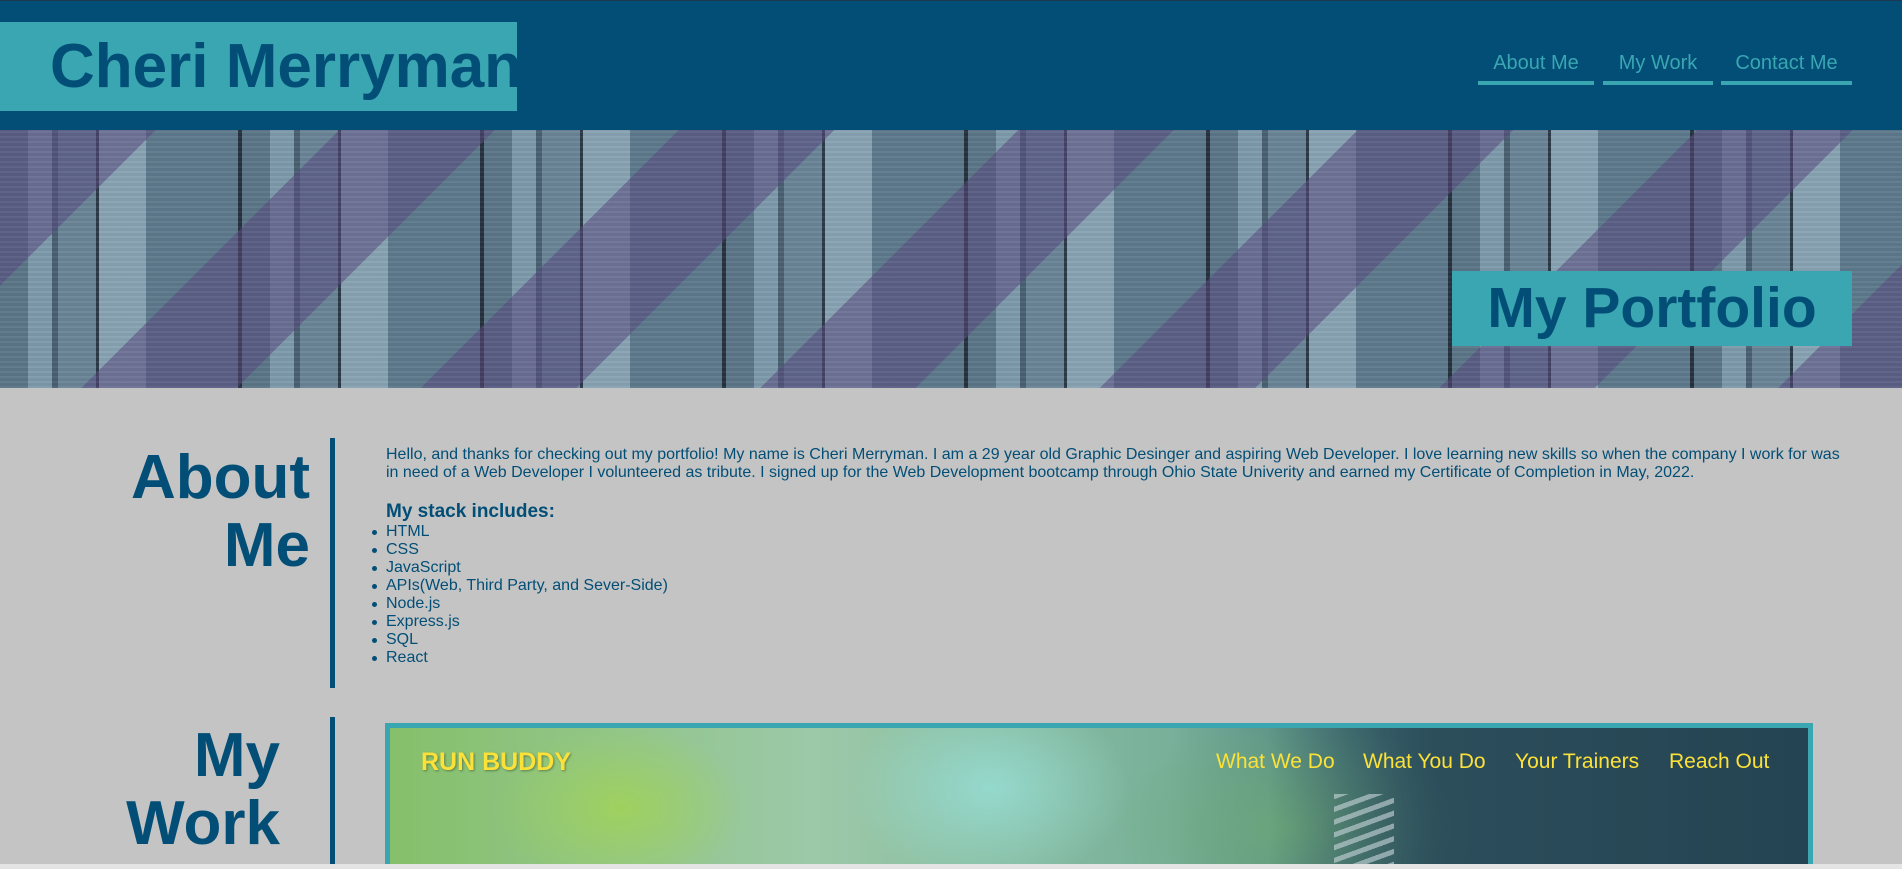  What do you see at coordinates (1658, 66) in the screenshot?
I see `nav-my-work: My Work` at bounding box center [1658, 66].